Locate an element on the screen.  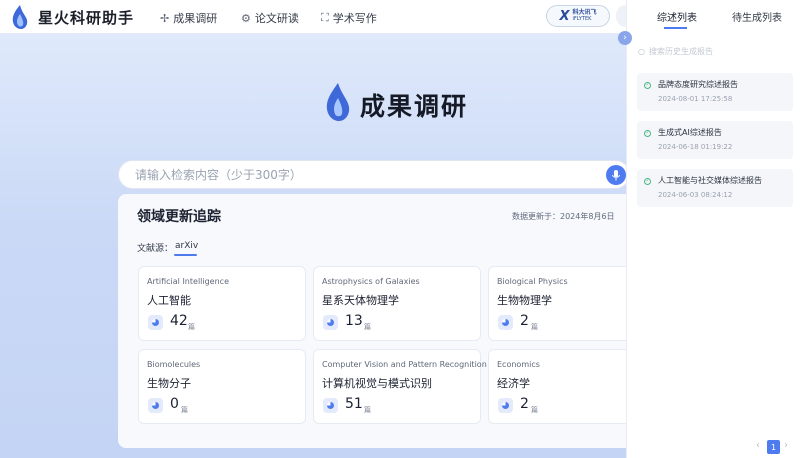
nav-reading: ⚙ 论文研读 is located at coordinates (270, 18).